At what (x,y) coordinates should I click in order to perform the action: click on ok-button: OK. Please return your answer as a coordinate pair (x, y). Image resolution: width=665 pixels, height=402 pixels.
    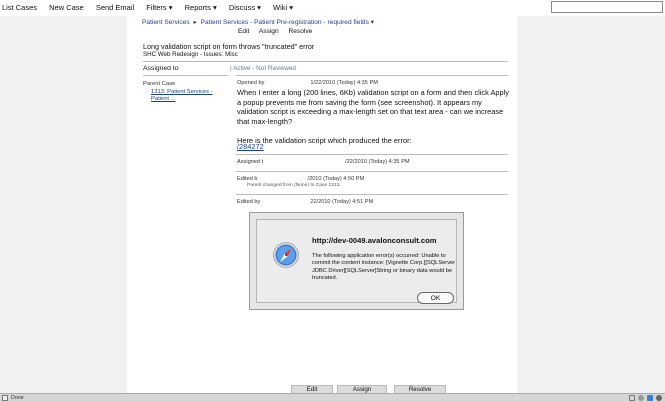
    Looking at the image, I should click on (435, 298).